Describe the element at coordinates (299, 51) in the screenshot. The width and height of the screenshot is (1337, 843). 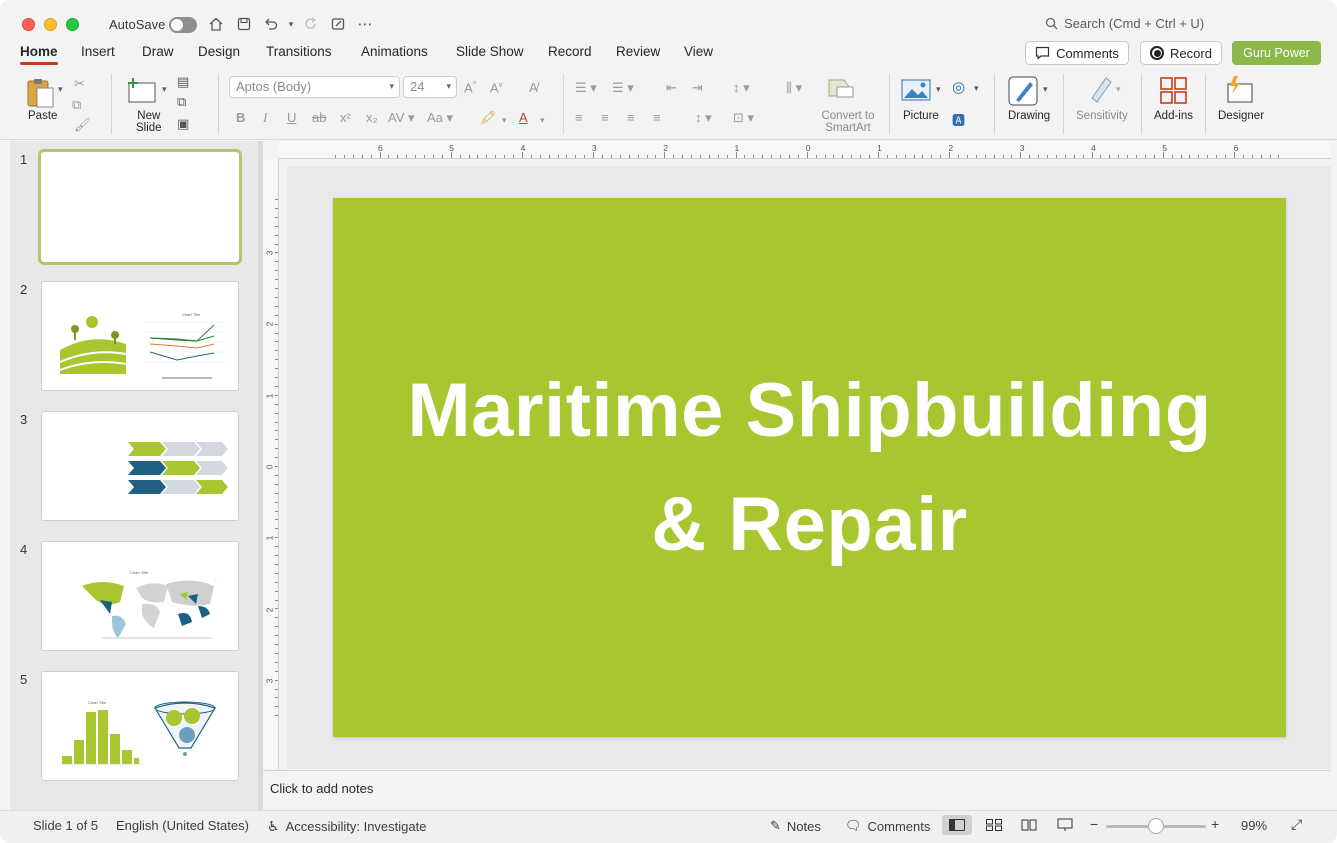
I see `tab-transitions: Transitions` at that location.